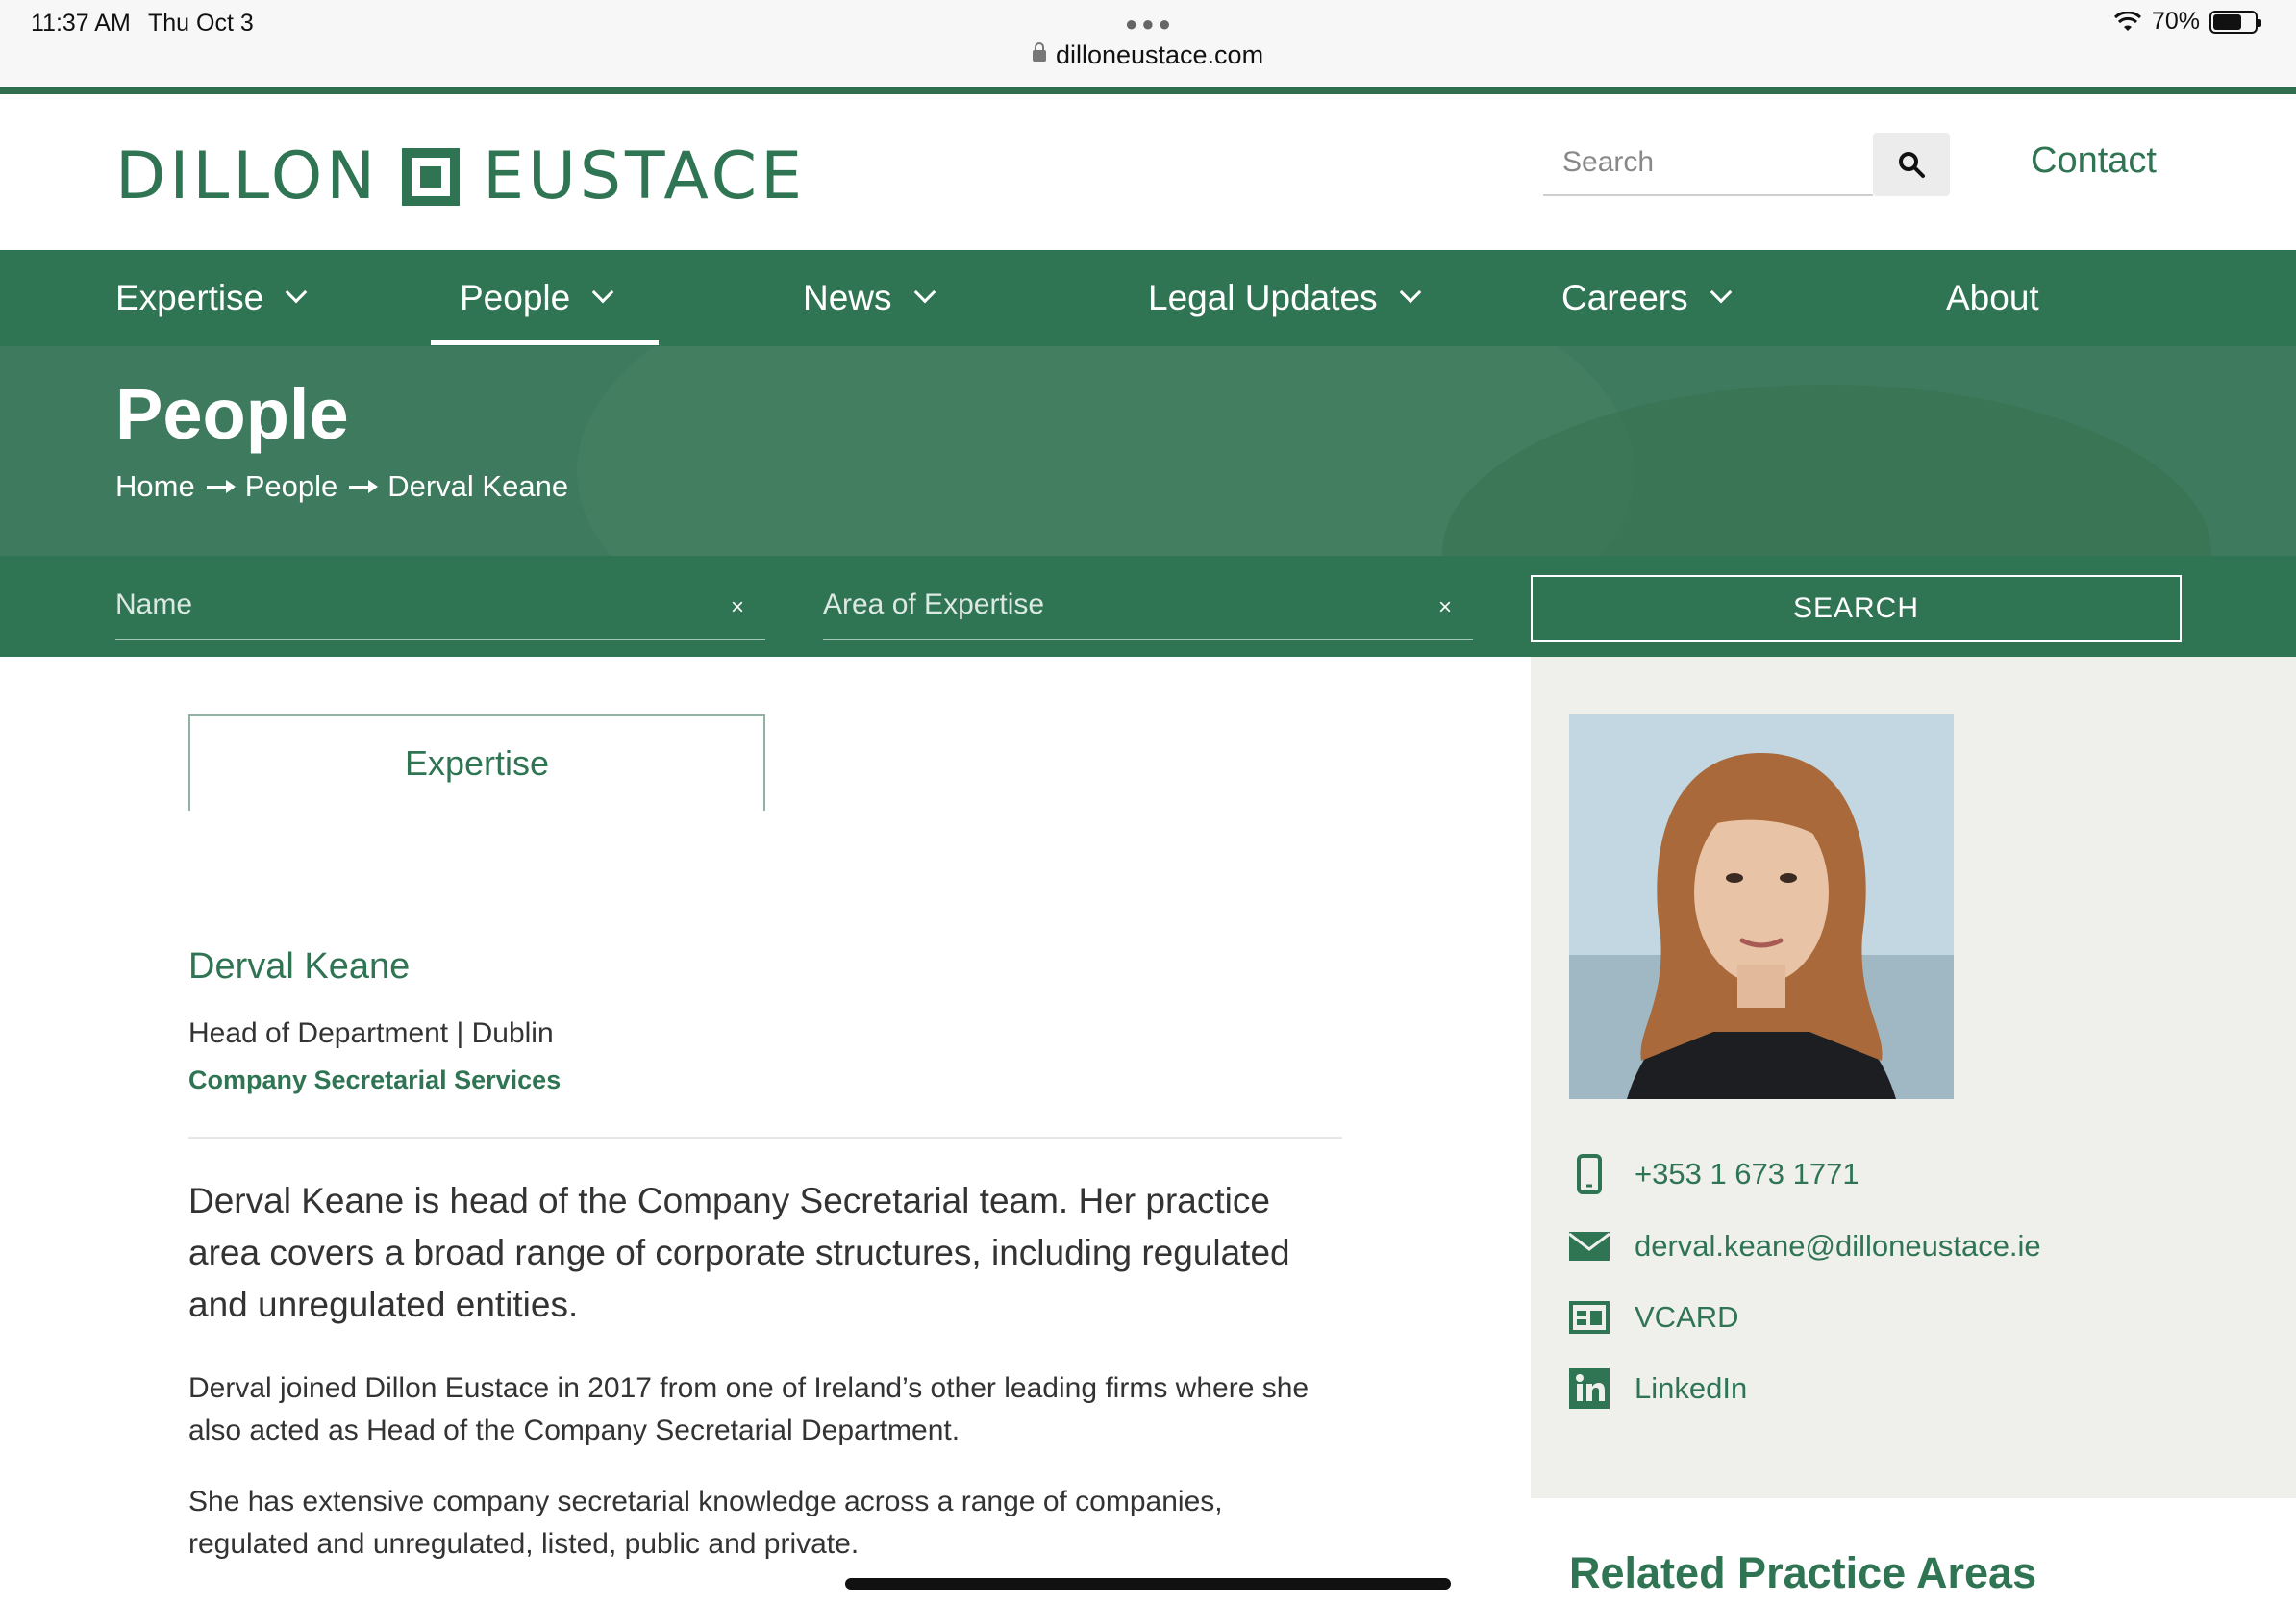 Image resolution: width=2296 pixels, height=1604 pixels. I want to click on profile-photo, so click(1761, 906).